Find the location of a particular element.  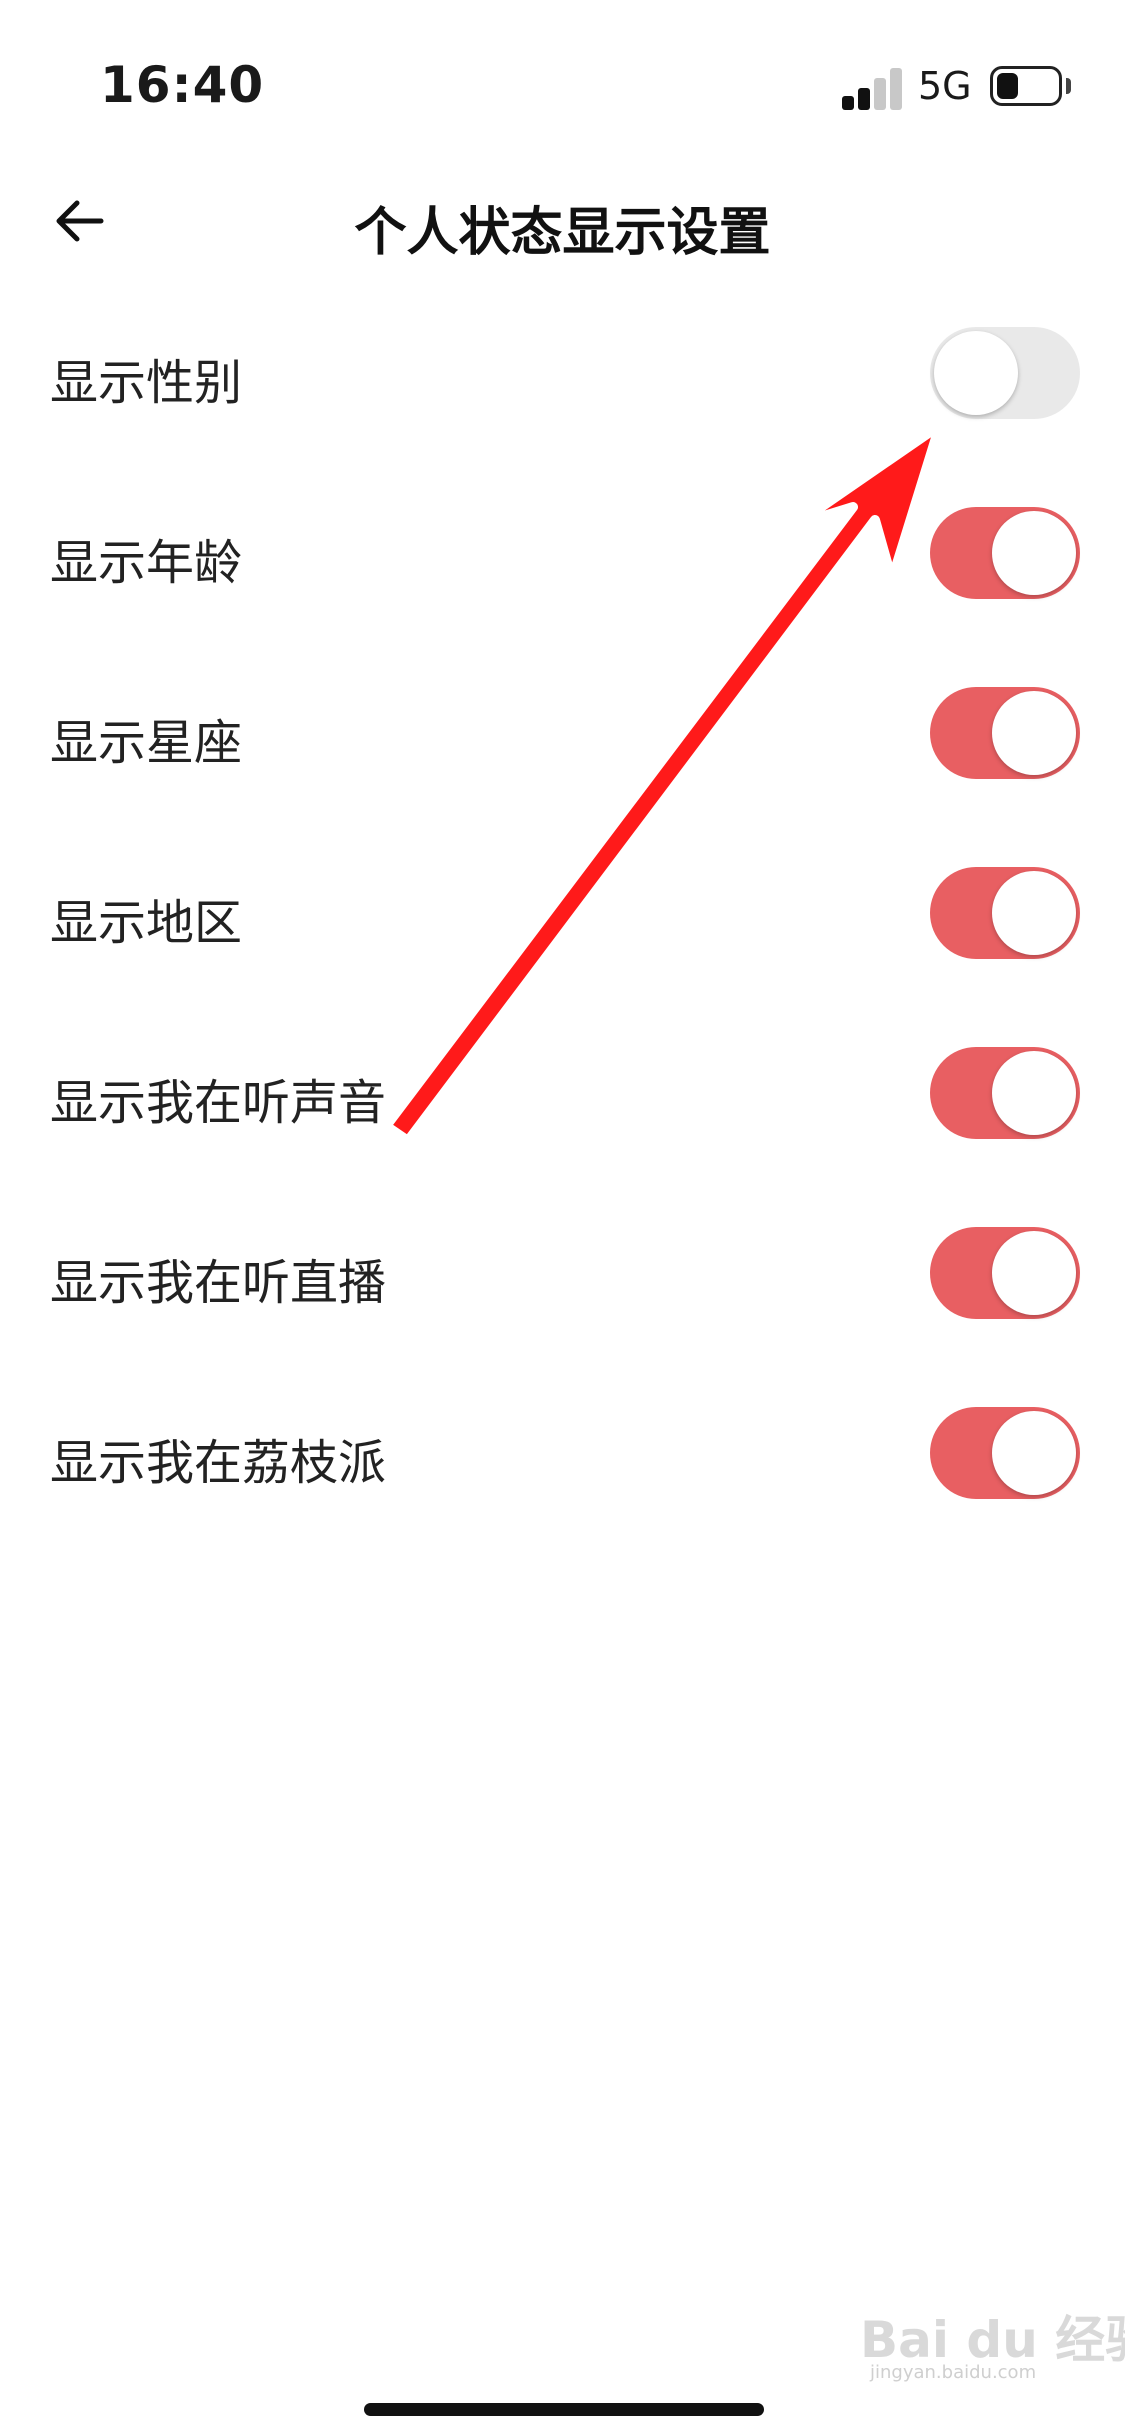

setting-label: 显示我在荔枝派 is located at coordinates (218, 1463).